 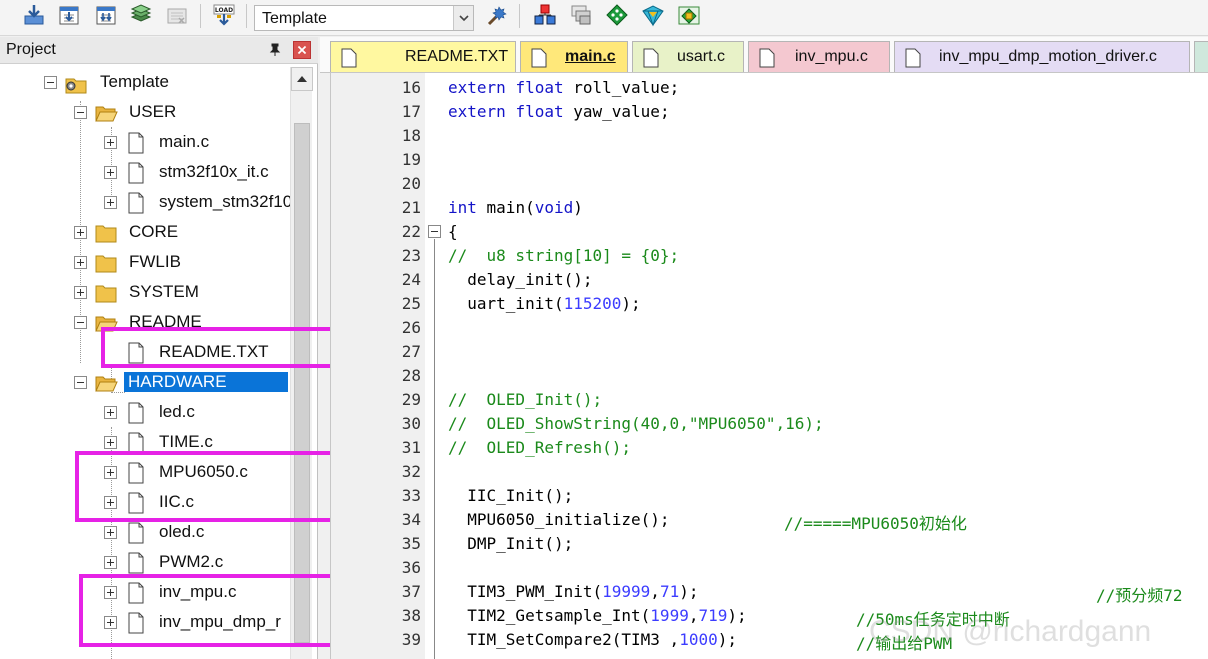 What do you see at coordinates (411, 231) in the screenshot?
I see `line-number: 22` at bounding box center [411, 231].